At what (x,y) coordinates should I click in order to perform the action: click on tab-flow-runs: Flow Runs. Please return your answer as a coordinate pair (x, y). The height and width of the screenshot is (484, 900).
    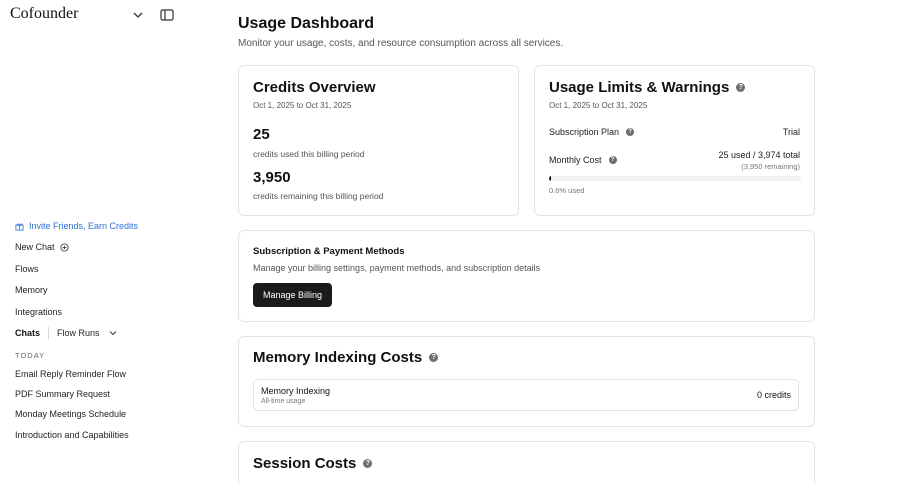
    Looking at the image, I should click on (78, 333).